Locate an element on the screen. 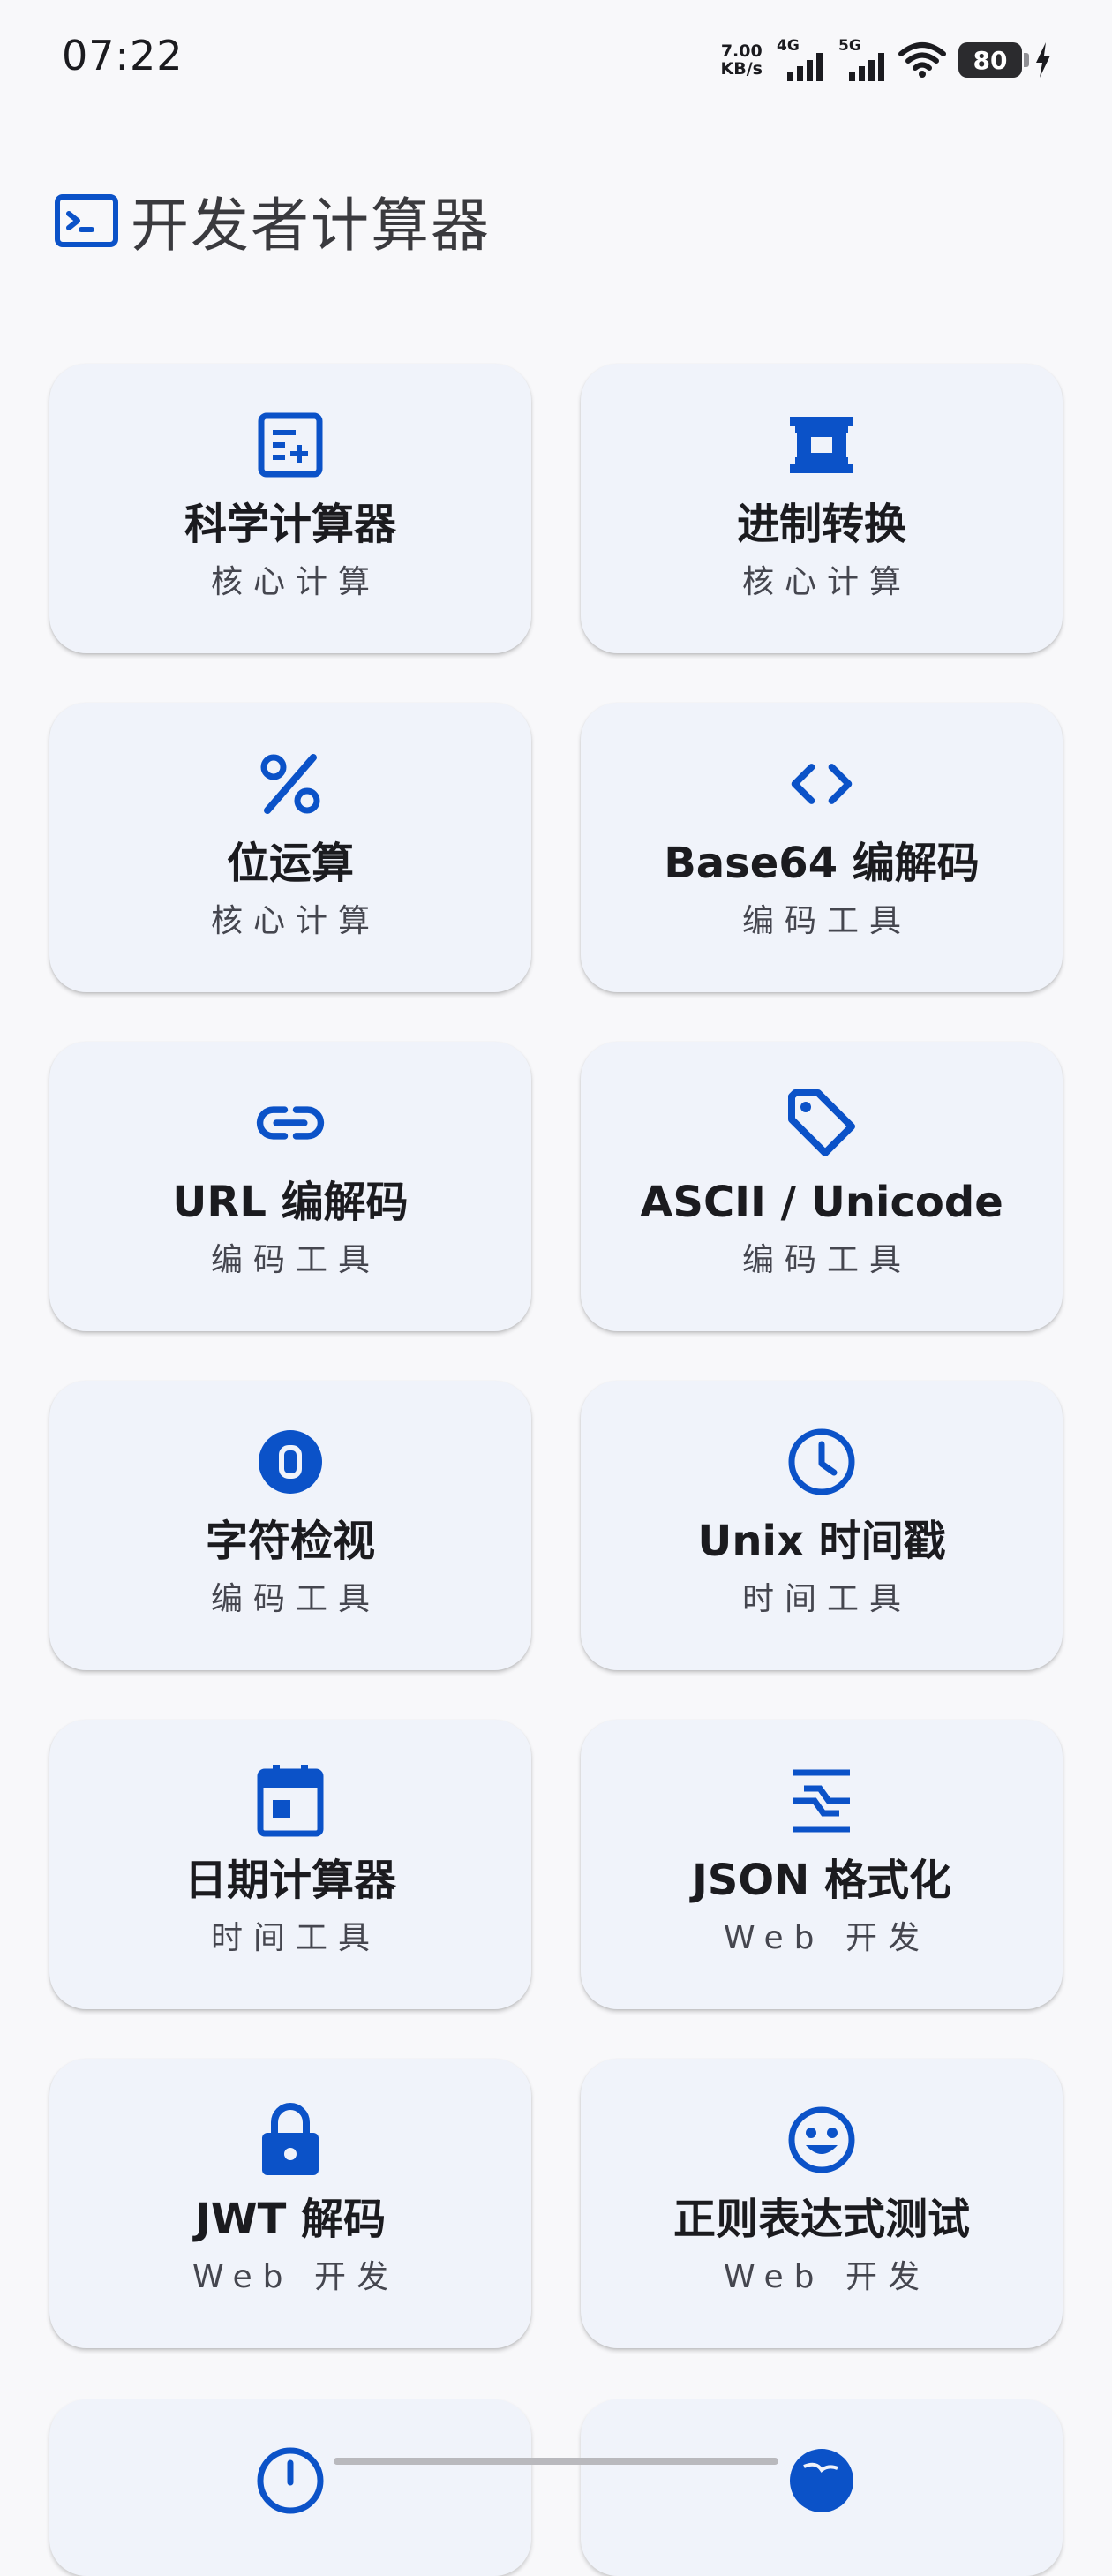 The width and height of the screenshot is (1112, 2576). charging-bolt-icon is located at coordinates (1043, 60).